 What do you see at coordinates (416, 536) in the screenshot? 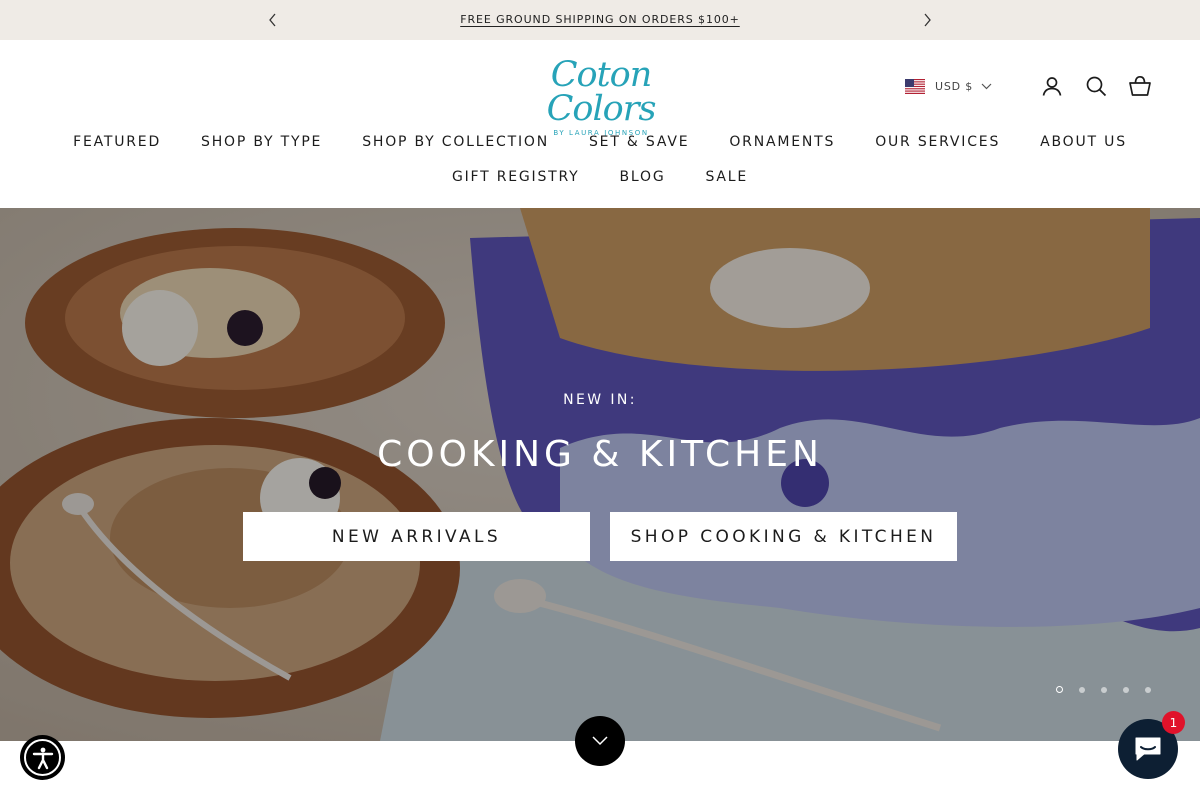
I see `new-arrivals-button: NEW ARRIVALS` at bounding box center [416, 536].